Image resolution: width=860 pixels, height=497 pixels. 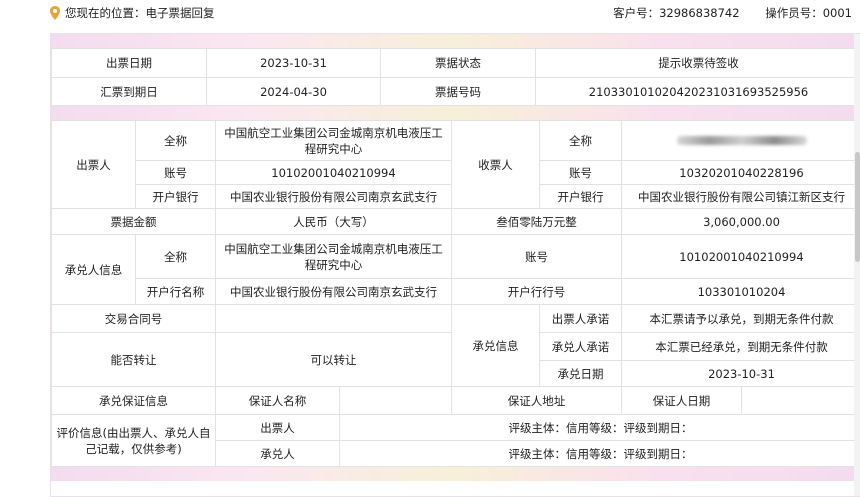 I want to click on vertical-scrollbar, so click(x=857, y=265).